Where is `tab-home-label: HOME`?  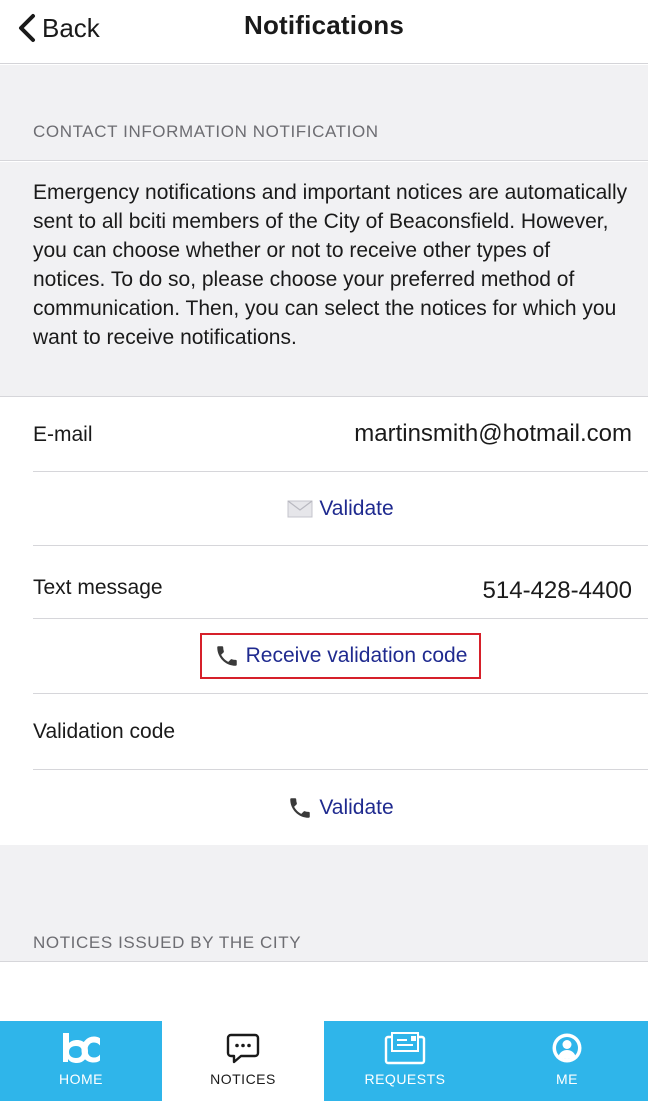
tab-home-label: HOME is located at coordinates (81, 1079).